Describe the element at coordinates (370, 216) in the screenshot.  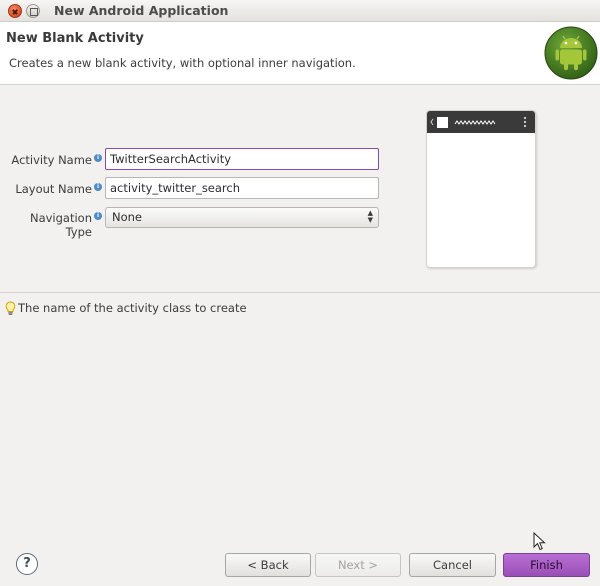
I see `select-updown-icon: ▲ ▼` at that location.